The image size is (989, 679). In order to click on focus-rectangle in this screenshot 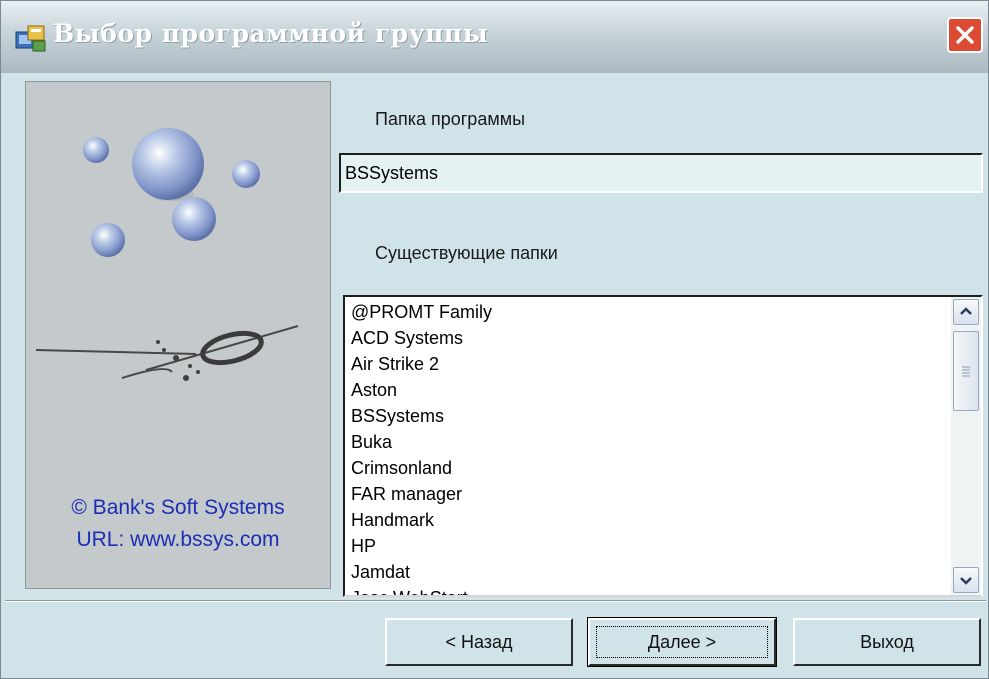, I will do `click(682, 642)`.